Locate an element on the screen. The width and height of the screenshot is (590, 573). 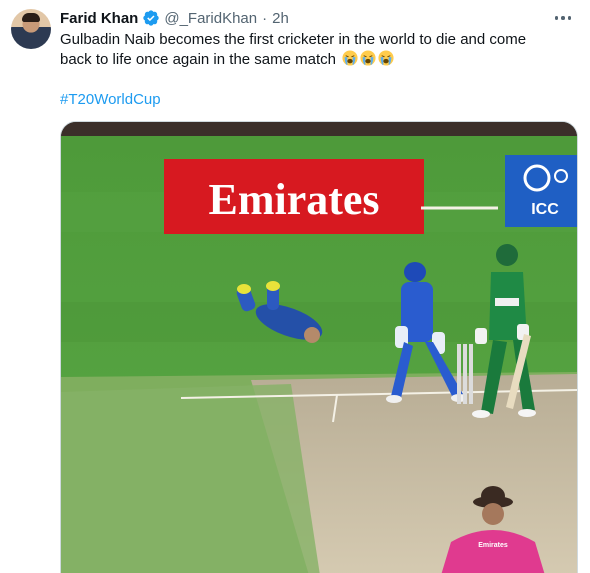
stumps is located at coordinates (465, 374).